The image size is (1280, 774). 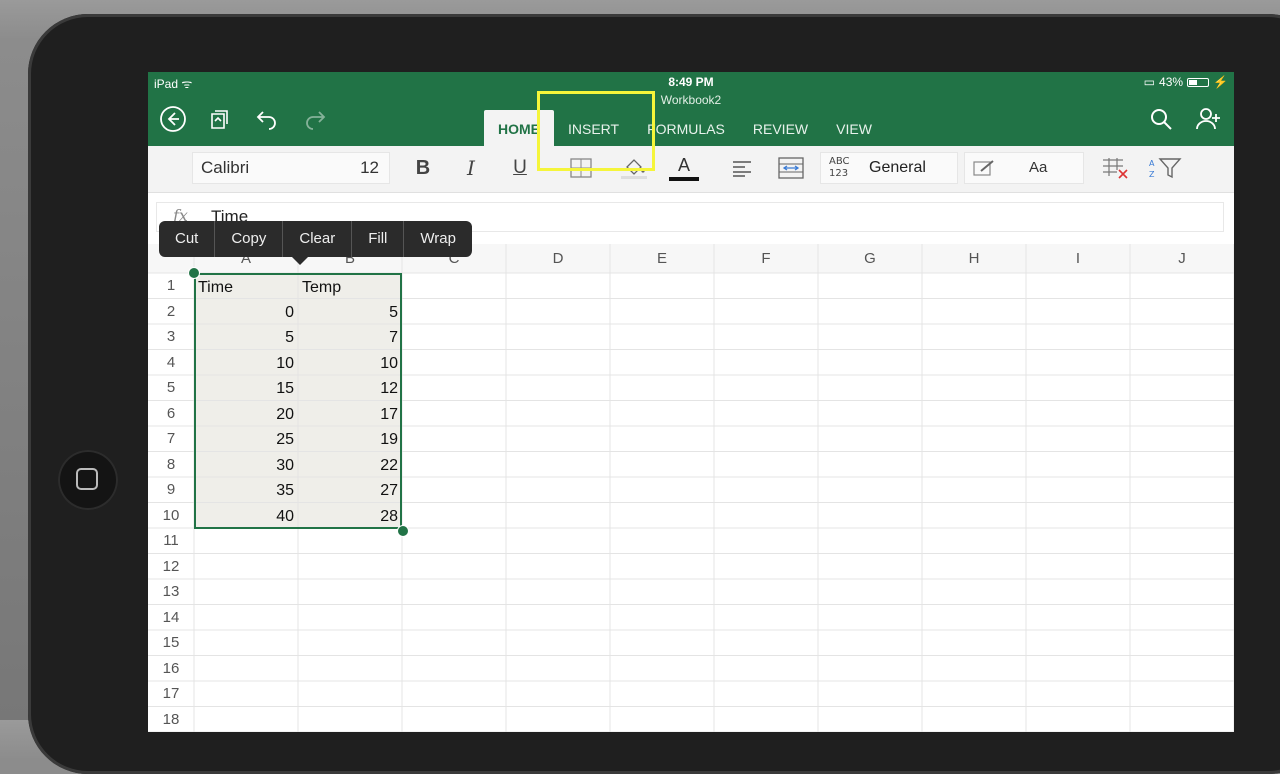 What do you see at coordinates (1182, 259) in the screenshot?
I see `column-header: J` at bounding box center [1182, 259].